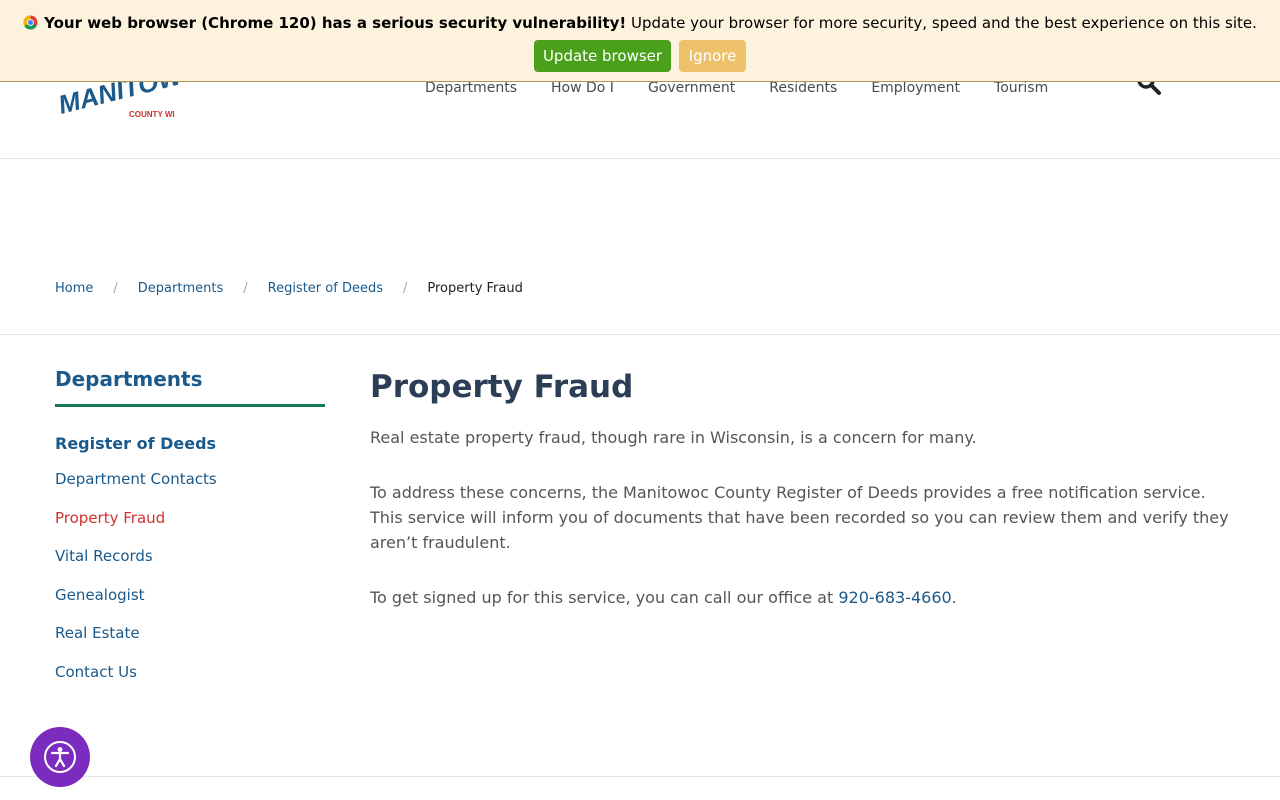  I want to click on sidebar-item-genealogist: Genealogist, so click(190, 605).